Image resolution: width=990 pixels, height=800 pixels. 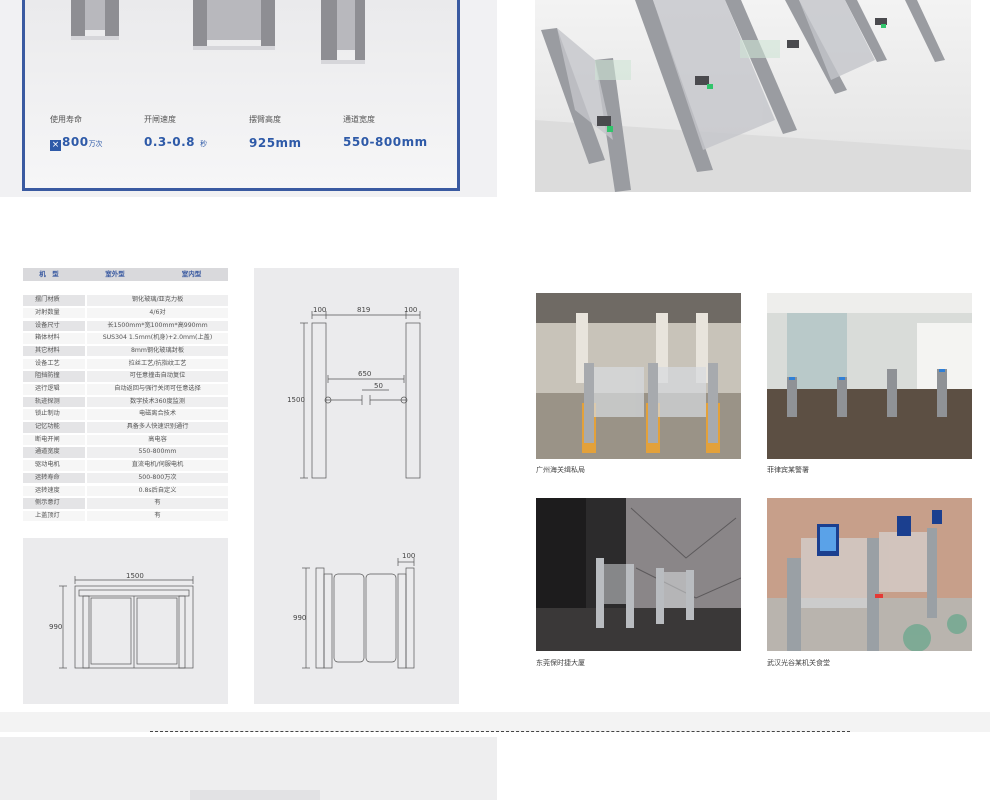 What do you see at coordinates (55, 145) in the screenshot?
I see `multiply-icon: ×` at bounding box center [55, 145].